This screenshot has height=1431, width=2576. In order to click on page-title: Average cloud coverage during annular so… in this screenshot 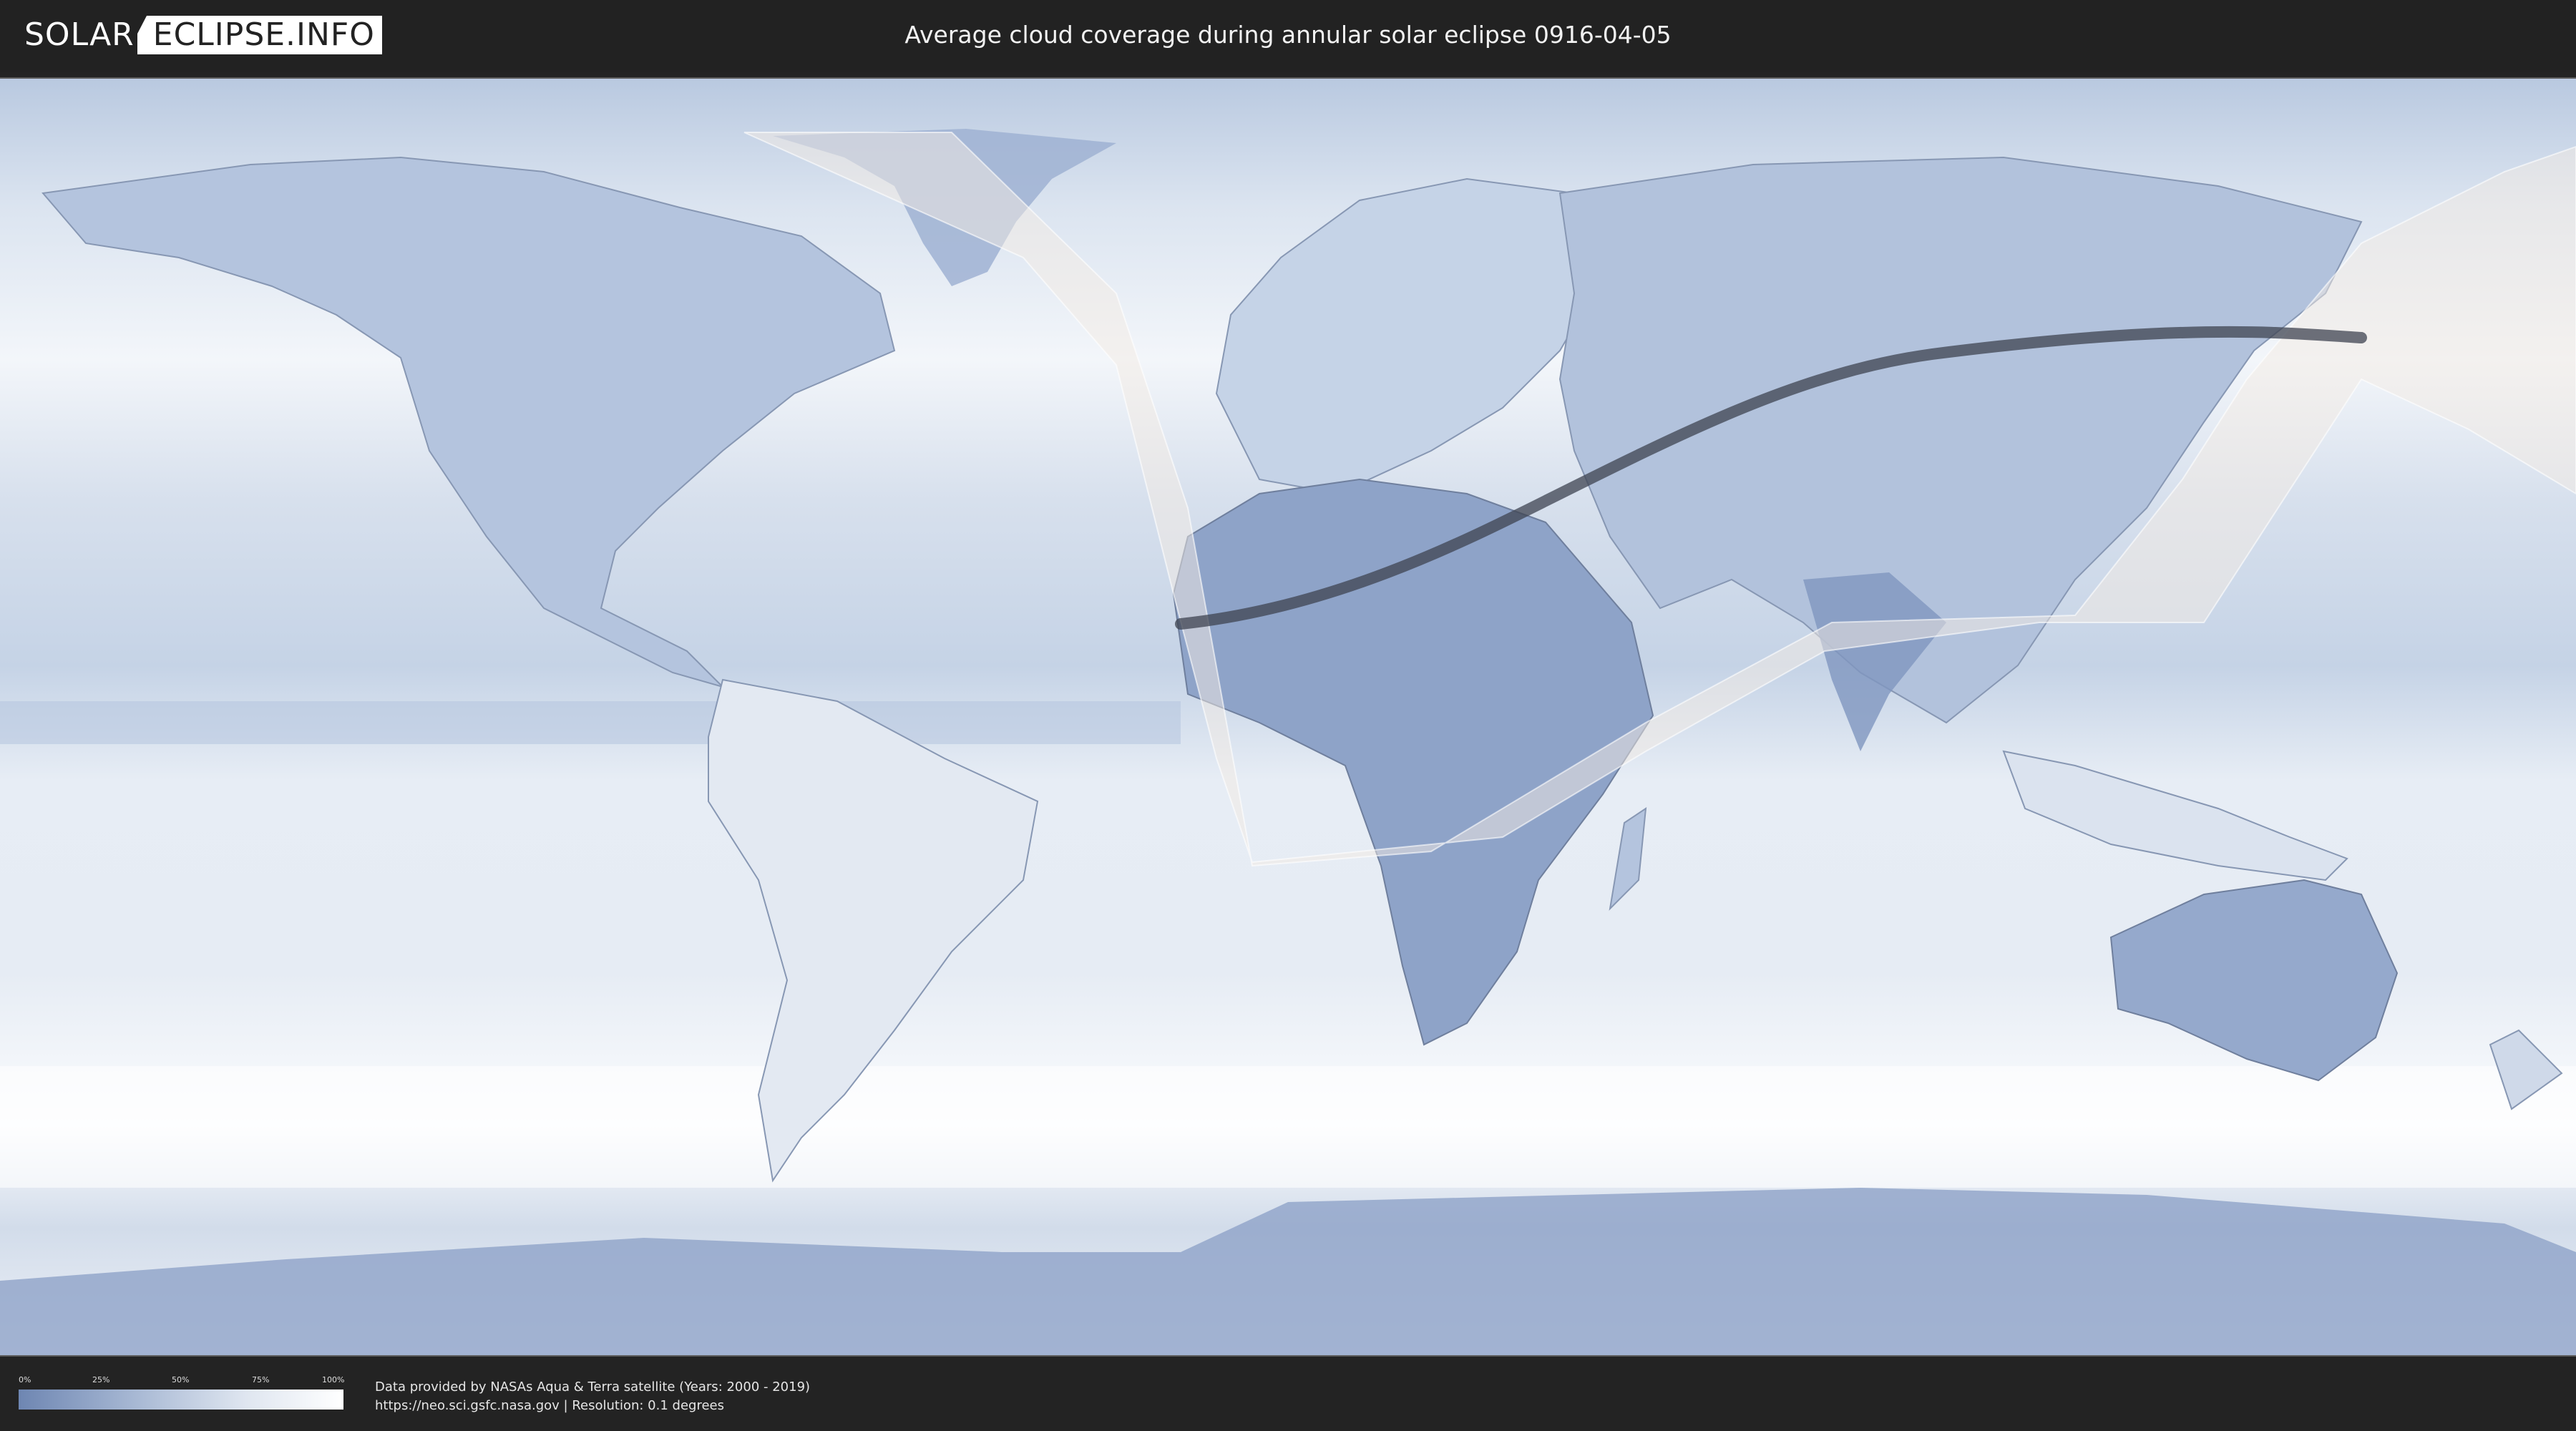, I will do `click(1288, 35)`.